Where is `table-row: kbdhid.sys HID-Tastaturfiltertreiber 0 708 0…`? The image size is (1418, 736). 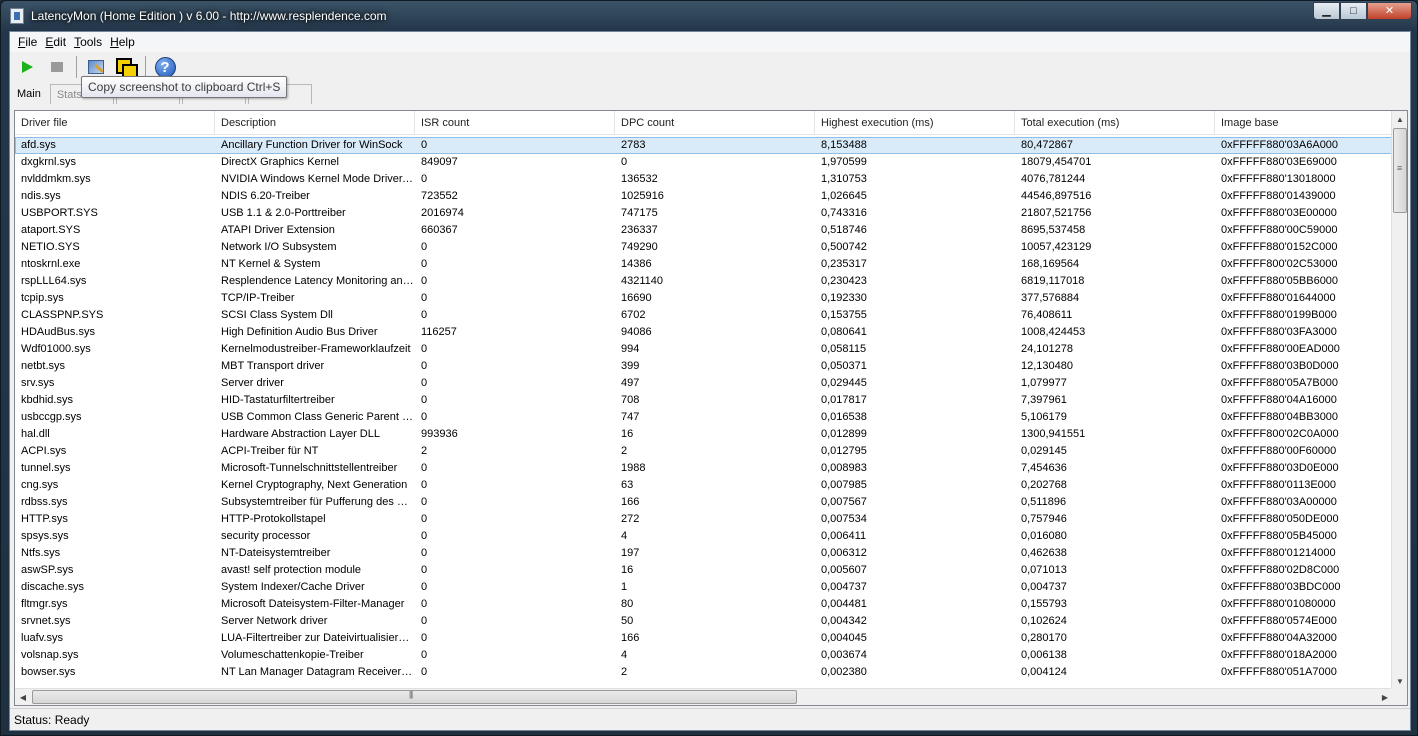
table-row: kbdhid.sys HID-Tastaturfiltertreiber 0 708 0… is located at coordinates (704, 400).